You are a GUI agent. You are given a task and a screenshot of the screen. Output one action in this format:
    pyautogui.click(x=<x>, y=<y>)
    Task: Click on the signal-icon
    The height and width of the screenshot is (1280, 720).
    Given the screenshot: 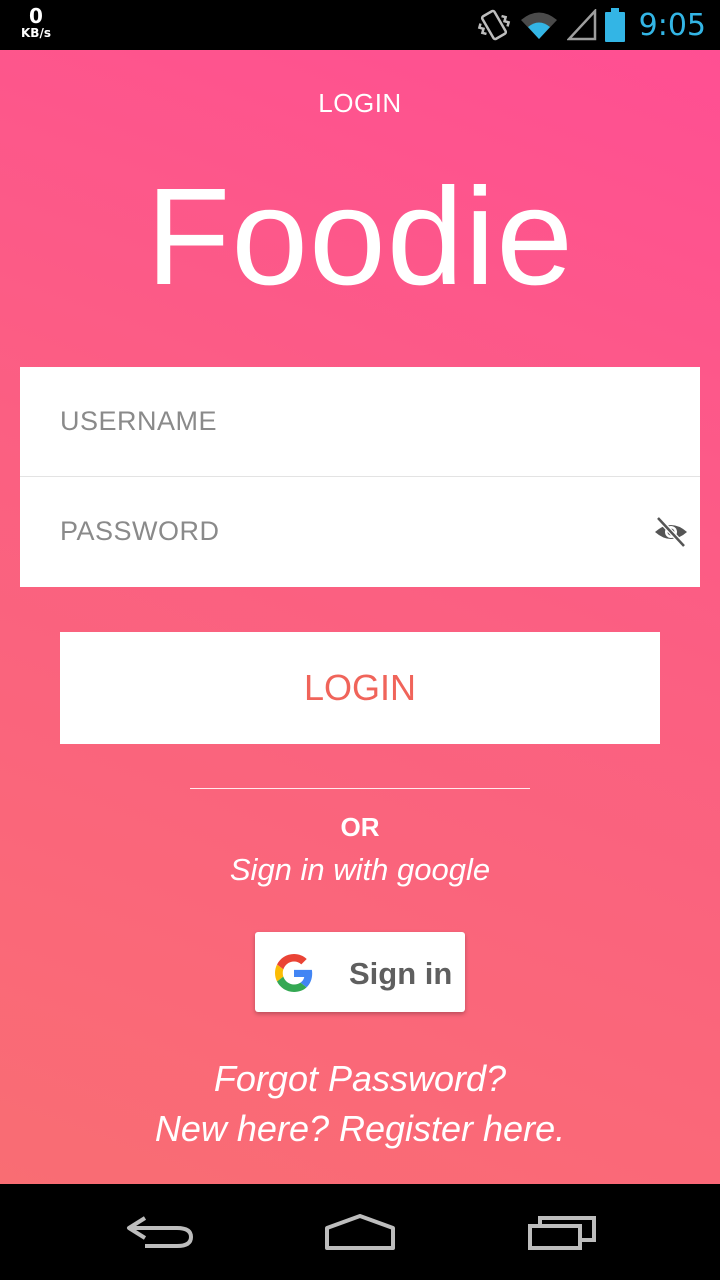 What is the action you would take?
    pyautogui.click(x=581, y=25)
    